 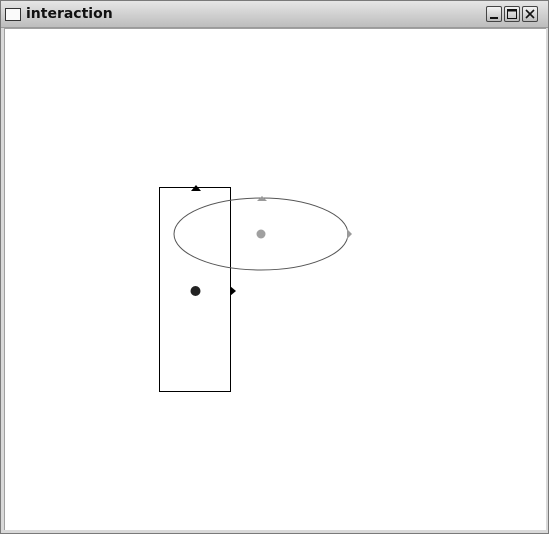 I want to click on maximize-button, so click(x=512, y=14).